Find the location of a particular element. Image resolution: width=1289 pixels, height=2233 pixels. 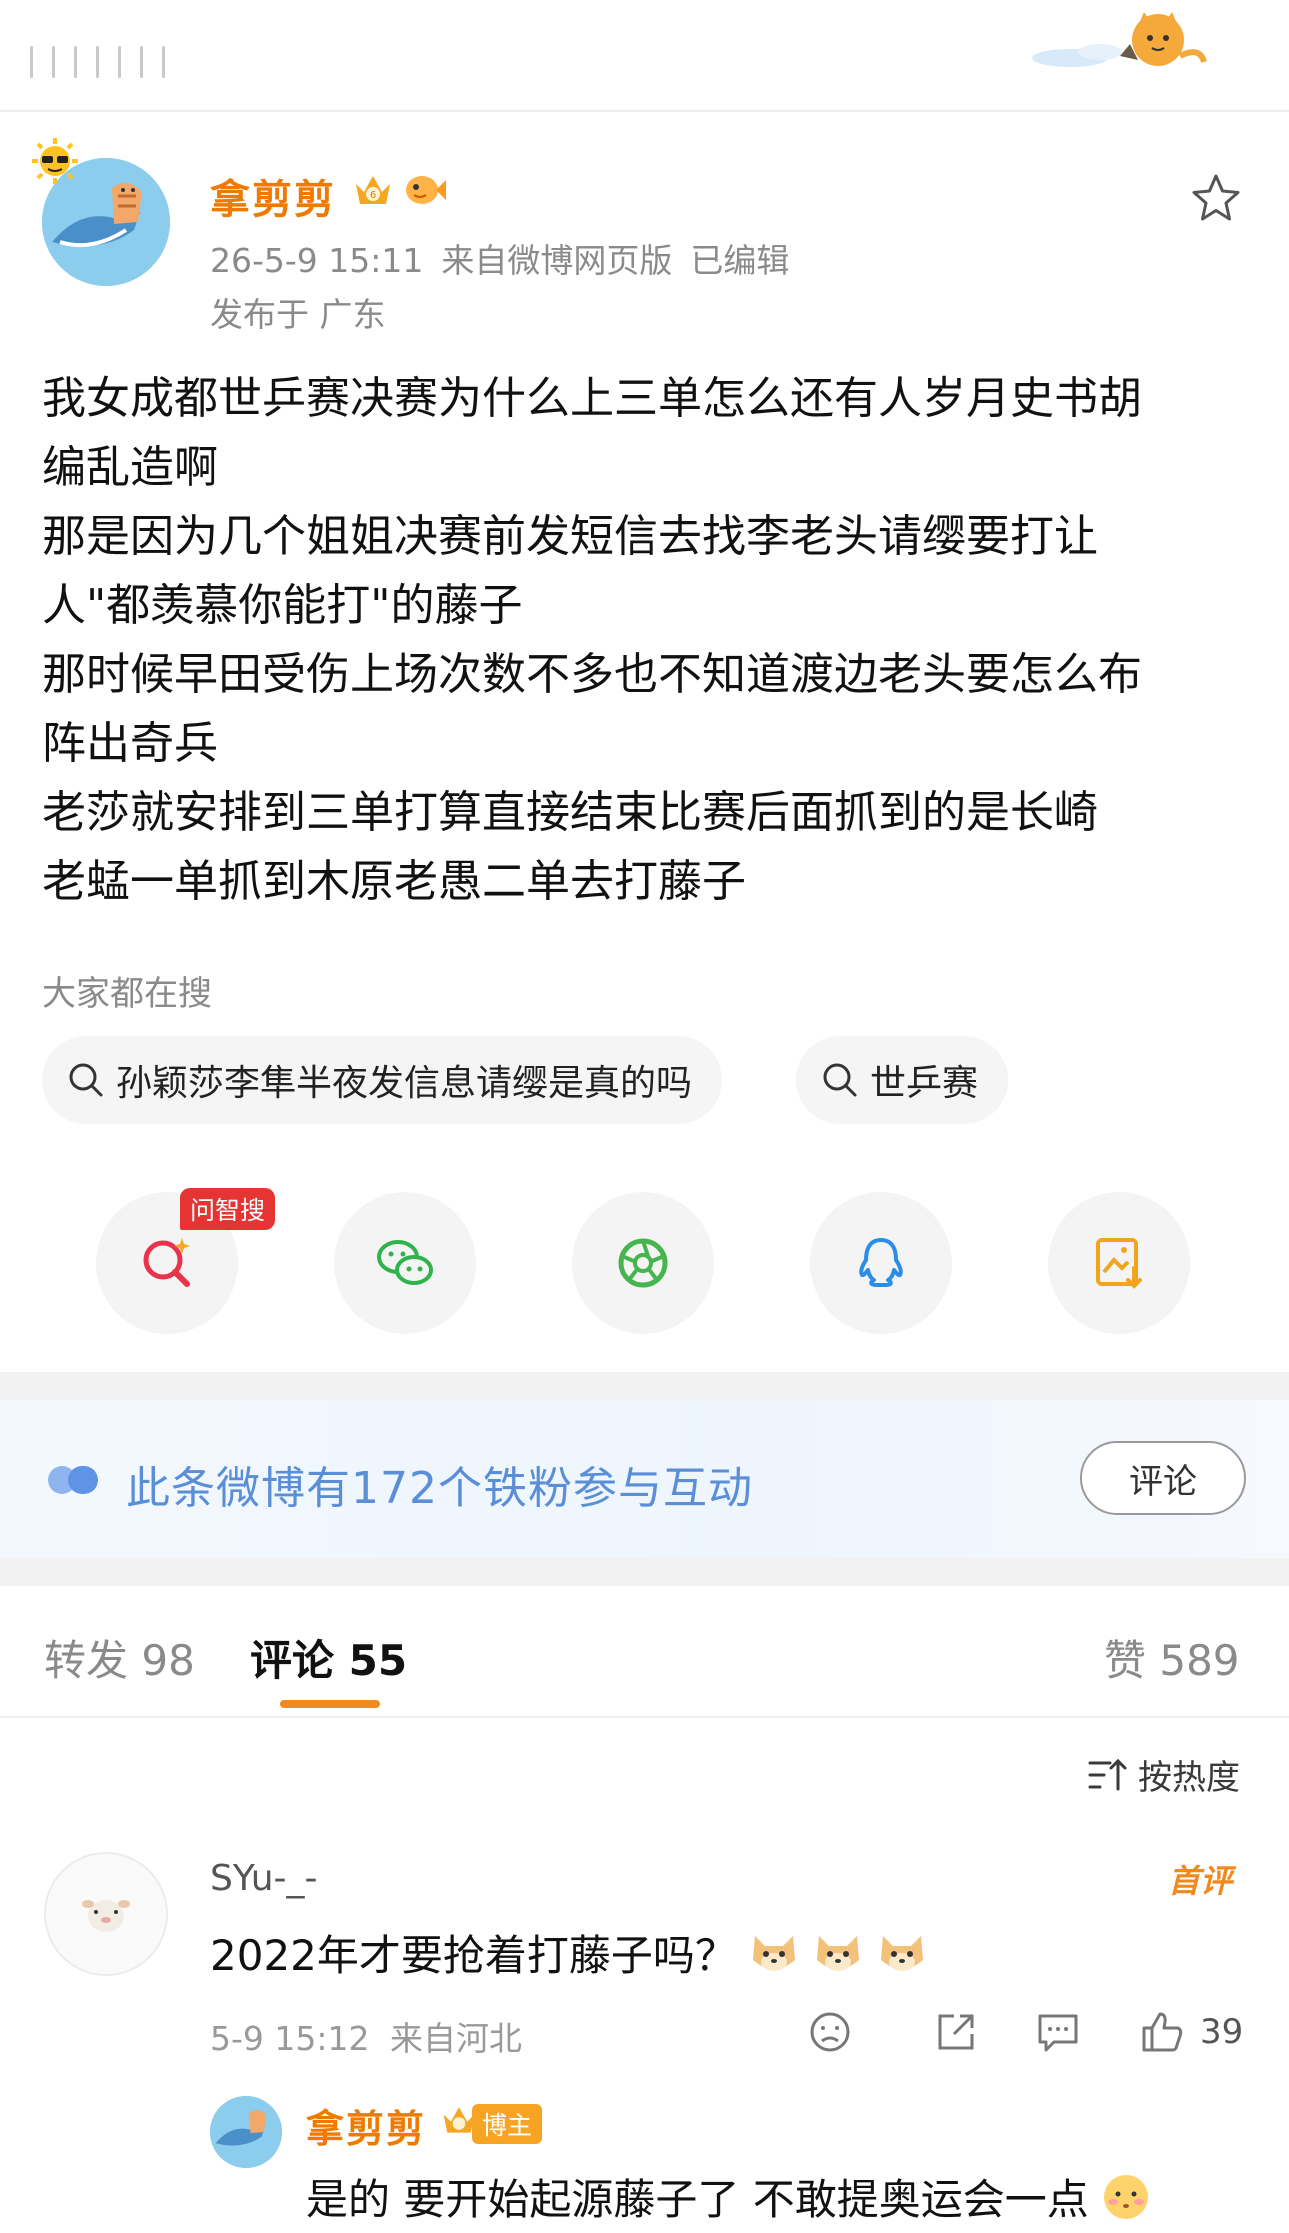

search-suggestion: 孙颖莎李隼半夜发信息请缨是真的吗 is located at coordinates (382, 1080).